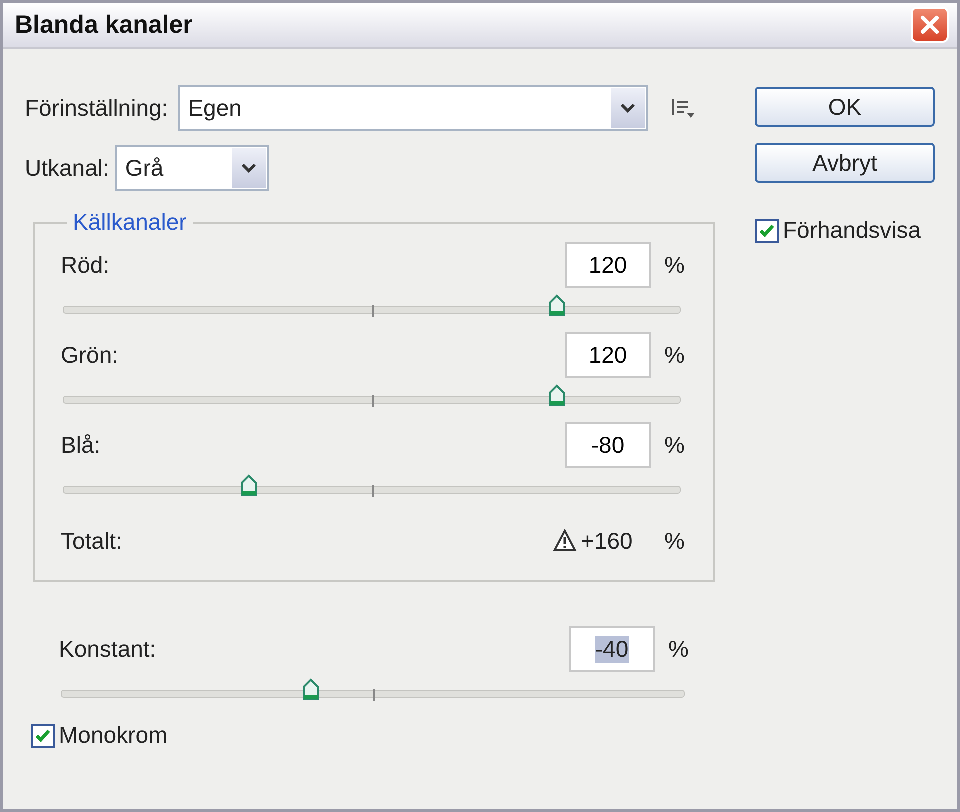  What do you see at coordinates (113, 735) in the screenshot?
I see `monochrome-label: Monokrom` at bounding box center [113, 735].